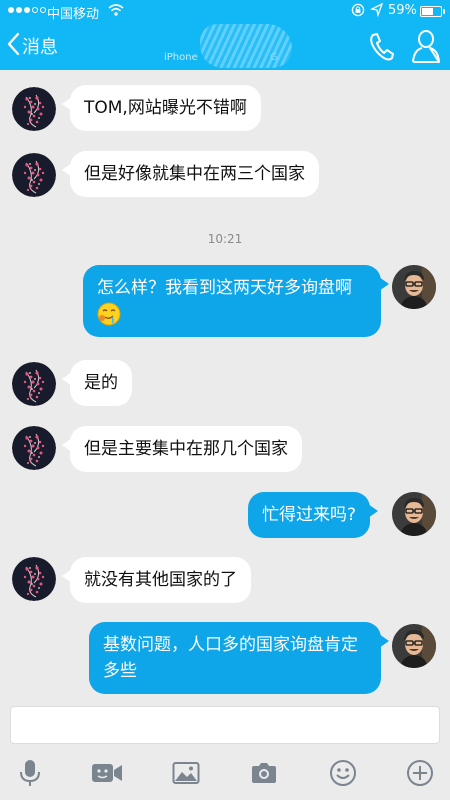 The image size is (450, 800). I want to click on outgoing-message-bubble: 怎么样？我看到这两天好多询盘啊, so click(236, 301).